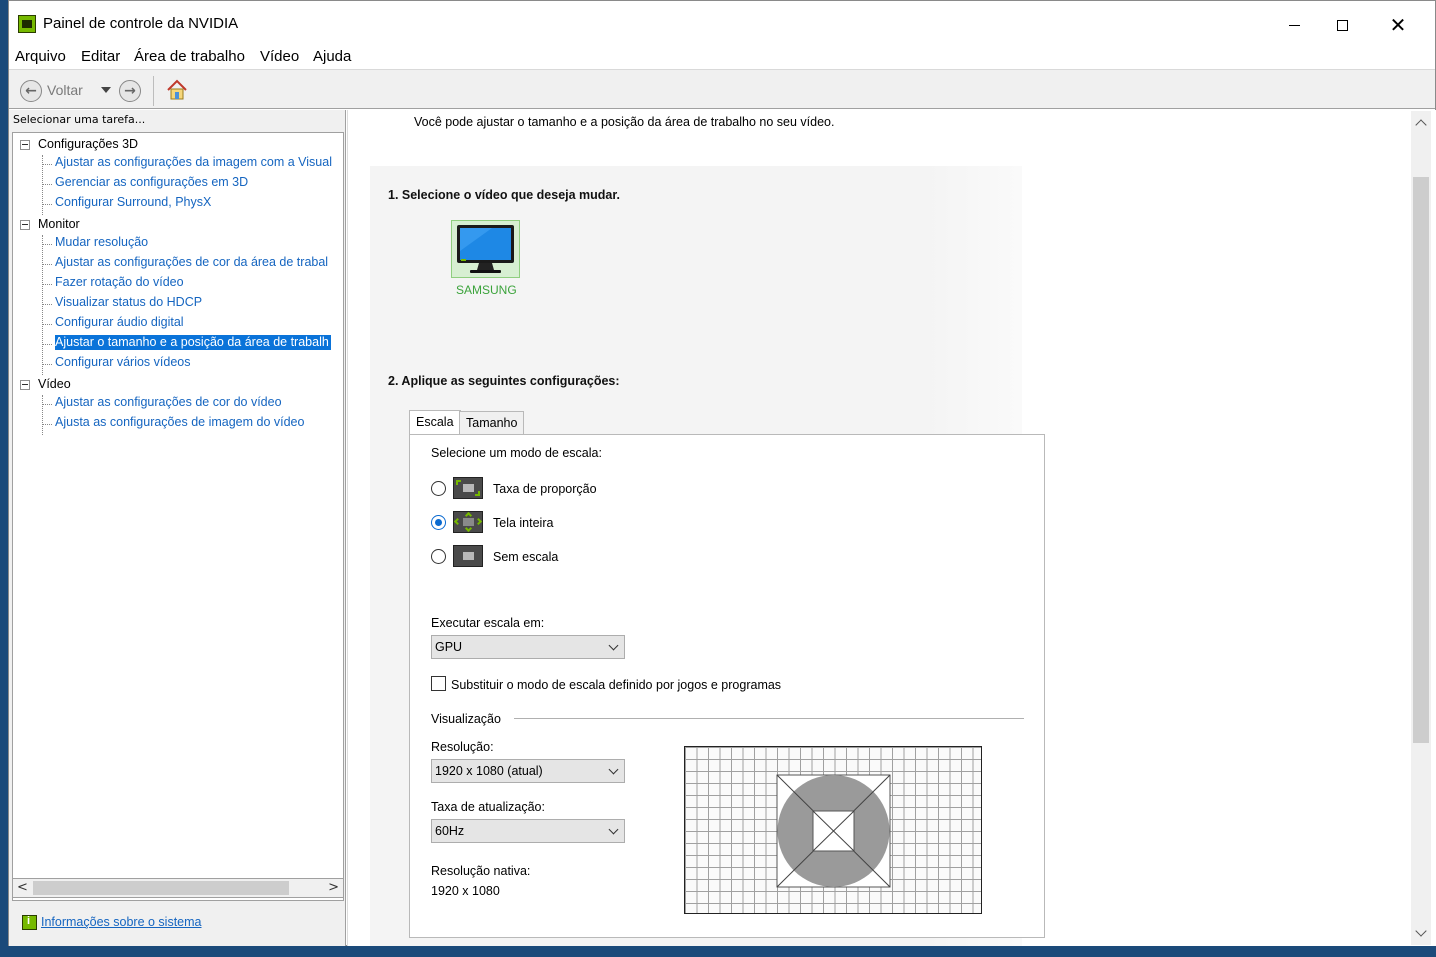  I want to click on sidebar-item-varios-videos: Configurar vários vídeos, so click(122, 362).